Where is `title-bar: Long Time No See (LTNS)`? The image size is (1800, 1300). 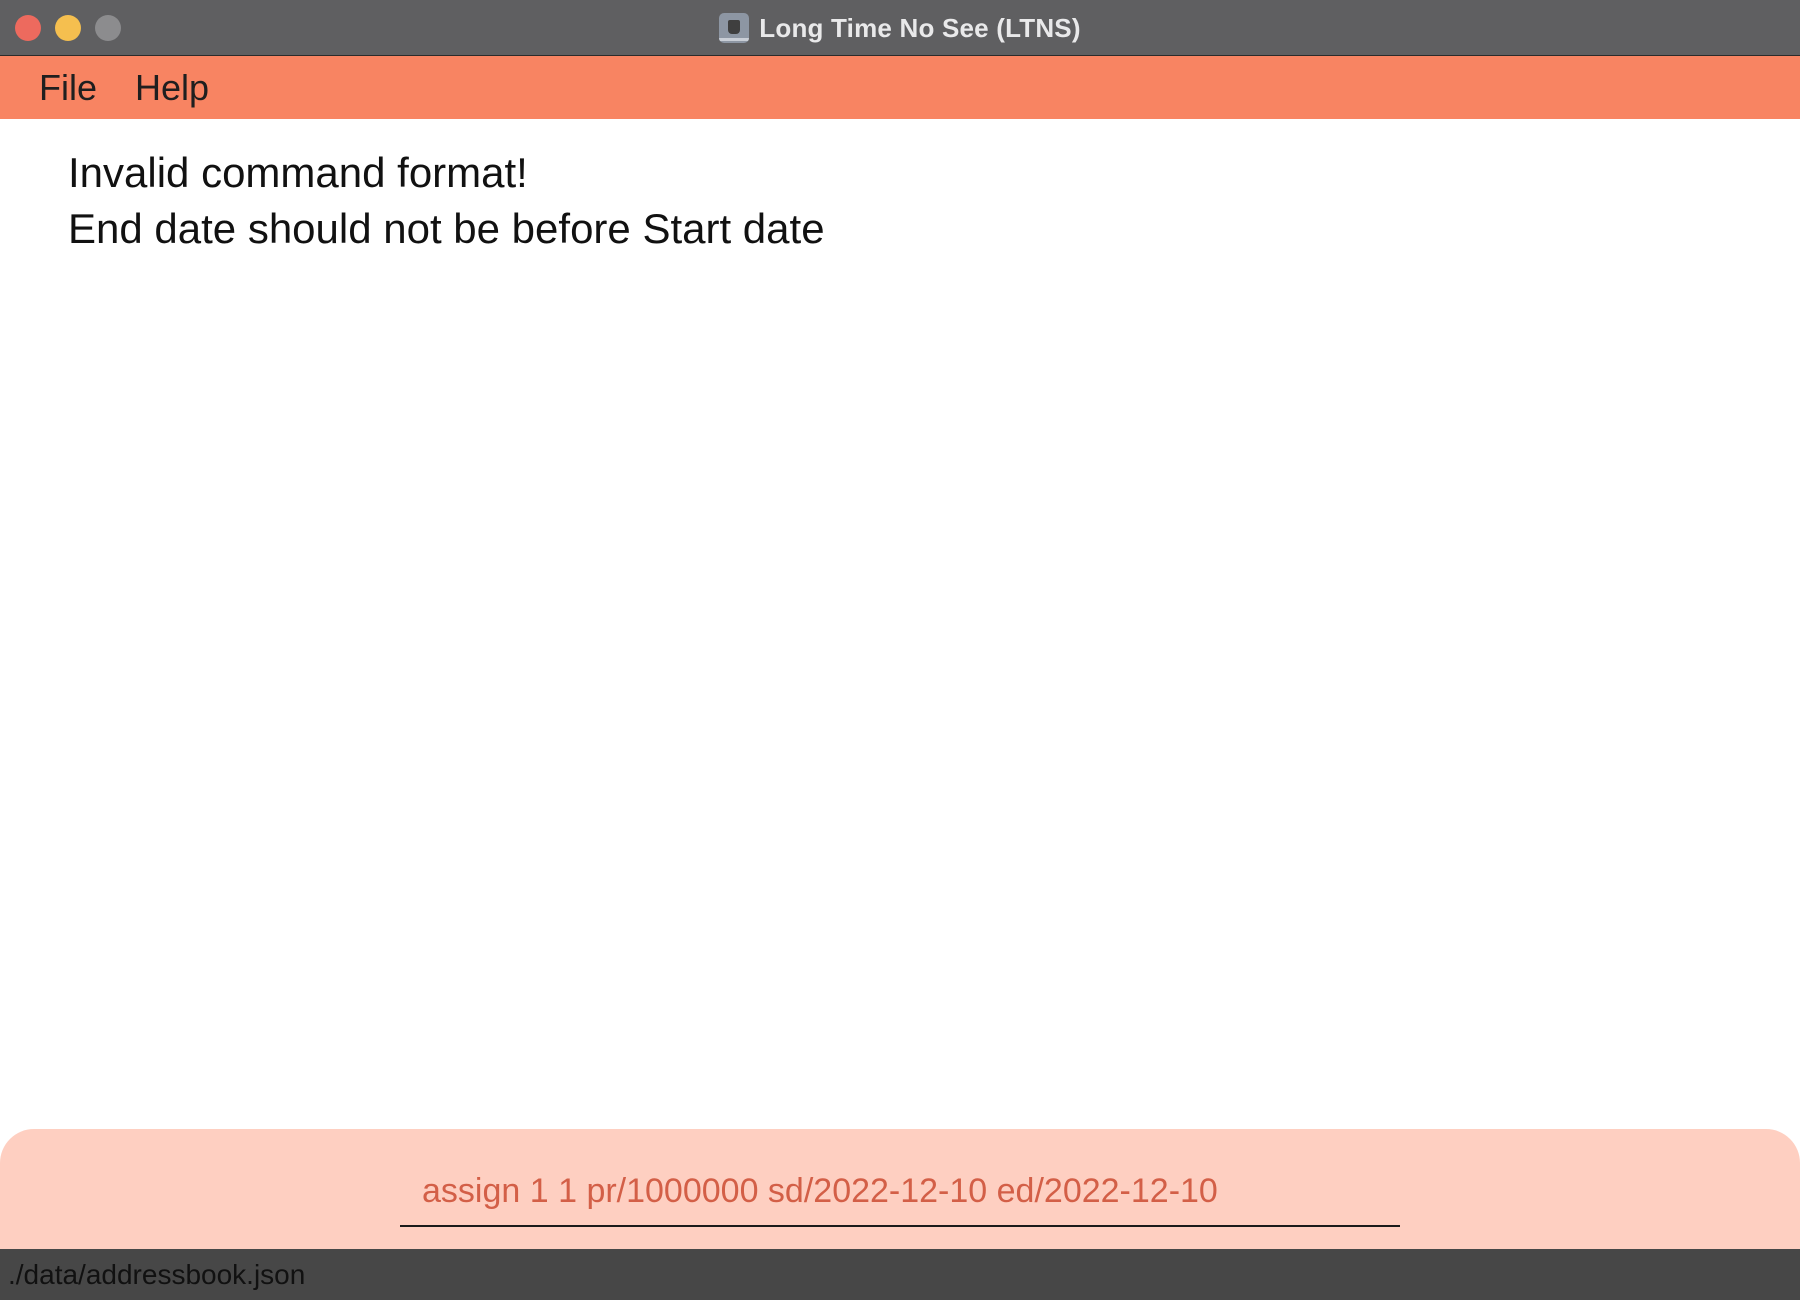 title-bar: Long Time No See (LTNS) is located at coordinates (900, 28).